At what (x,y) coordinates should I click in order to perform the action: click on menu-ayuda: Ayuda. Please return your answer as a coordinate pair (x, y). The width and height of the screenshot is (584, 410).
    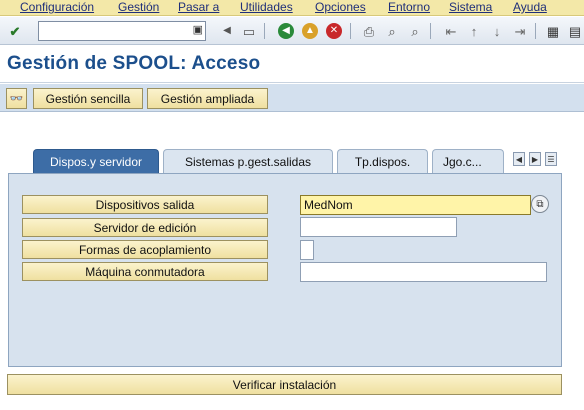
    Looking at the image, I should click on (530, 7).